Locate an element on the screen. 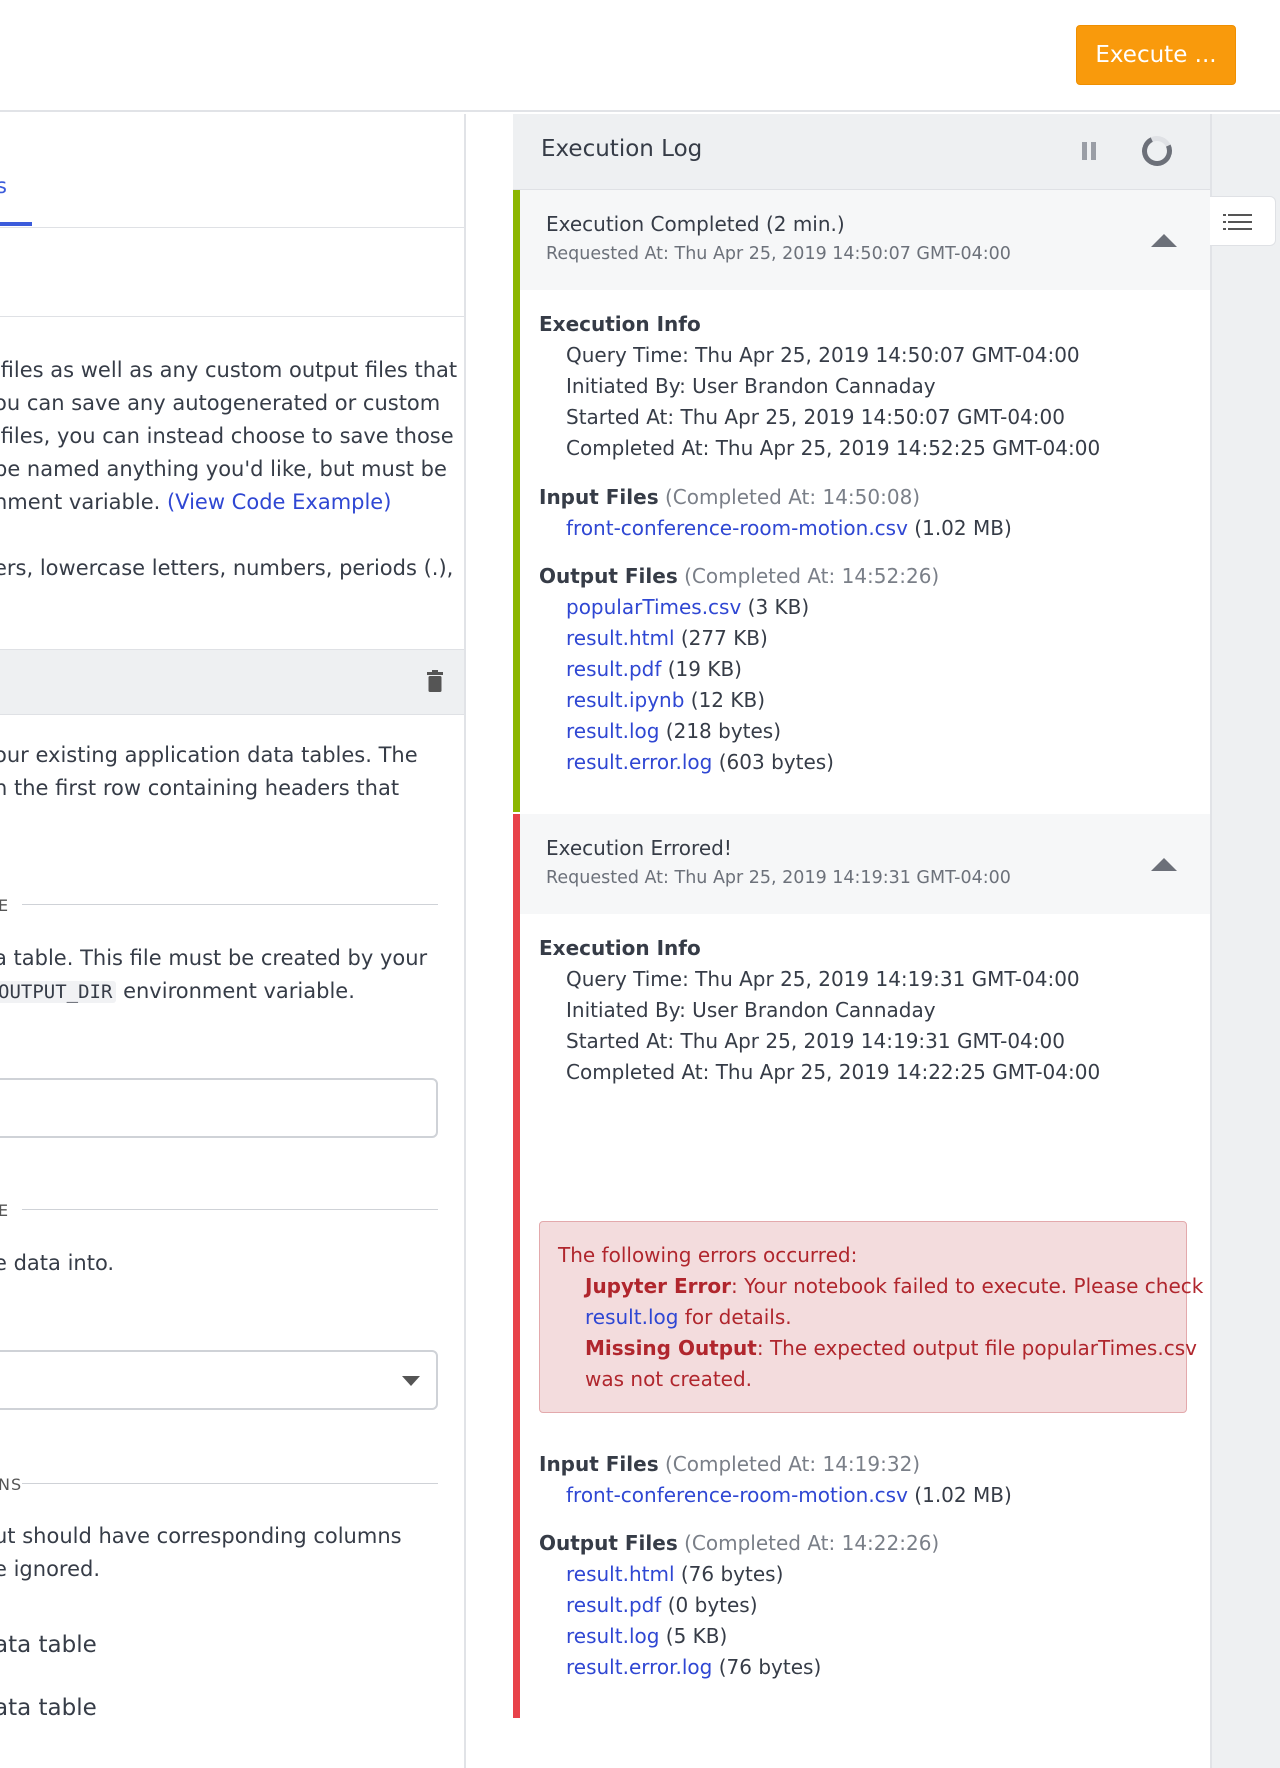  entry-status: Execution Errored! is located at coordinates (639, 848).